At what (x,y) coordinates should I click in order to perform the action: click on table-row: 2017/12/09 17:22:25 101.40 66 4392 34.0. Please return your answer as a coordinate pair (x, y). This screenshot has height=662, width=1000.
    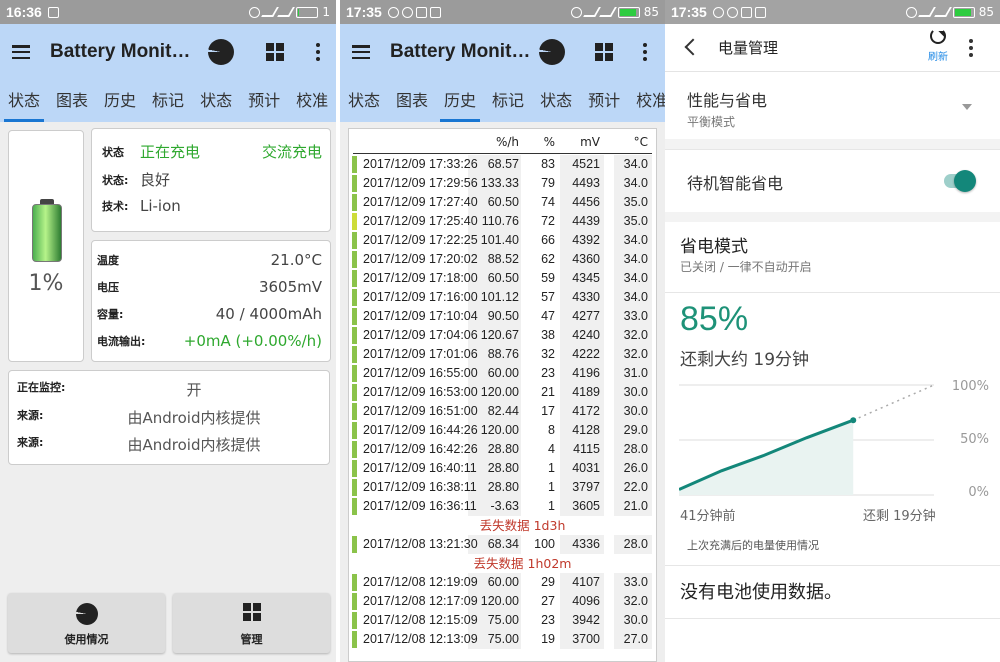
    Looking at the image, I should click on (502, 240).